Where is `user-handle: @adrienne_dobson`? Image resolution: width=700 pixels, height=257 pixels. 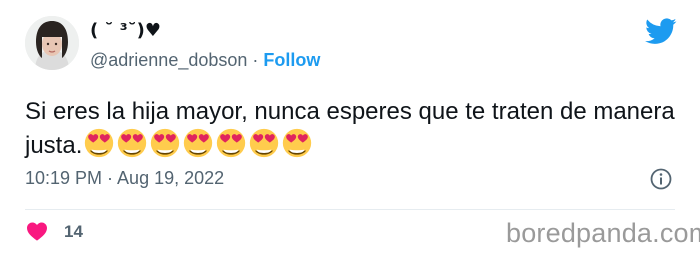
user-handle: @adrienne_dobson is located at coordinates (168, 60).